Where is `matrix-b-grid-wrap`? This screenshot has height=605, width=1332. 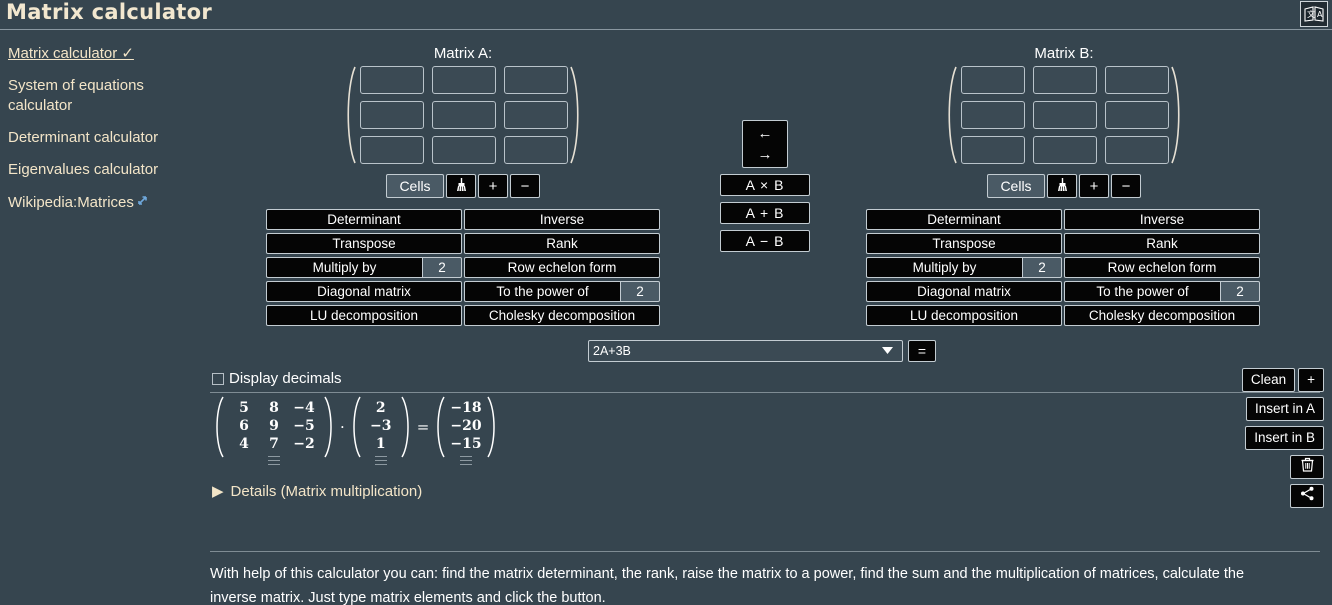 matrix-b-grid-wrap is located at coordinates (1064, 115).